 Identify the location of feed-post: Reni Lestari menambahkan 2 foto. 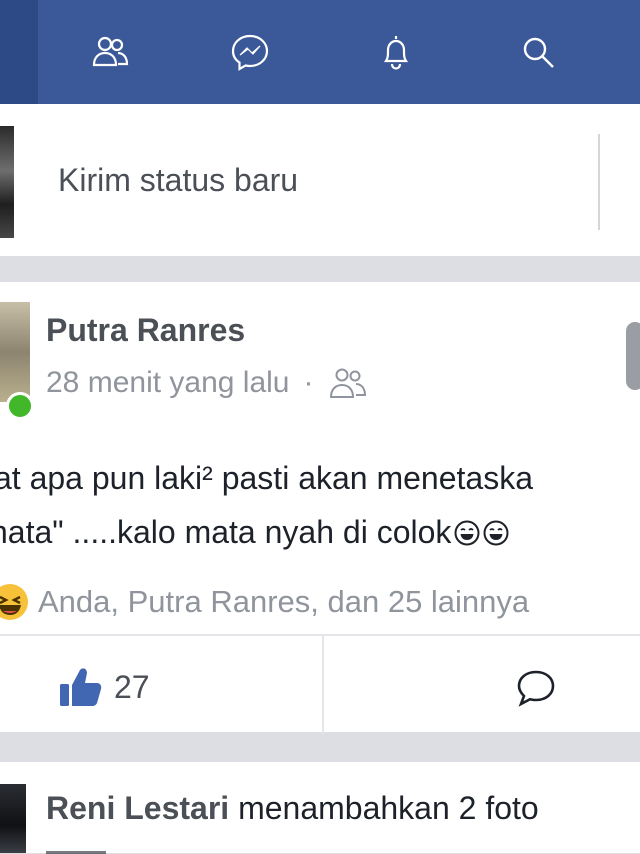
(320, 808).